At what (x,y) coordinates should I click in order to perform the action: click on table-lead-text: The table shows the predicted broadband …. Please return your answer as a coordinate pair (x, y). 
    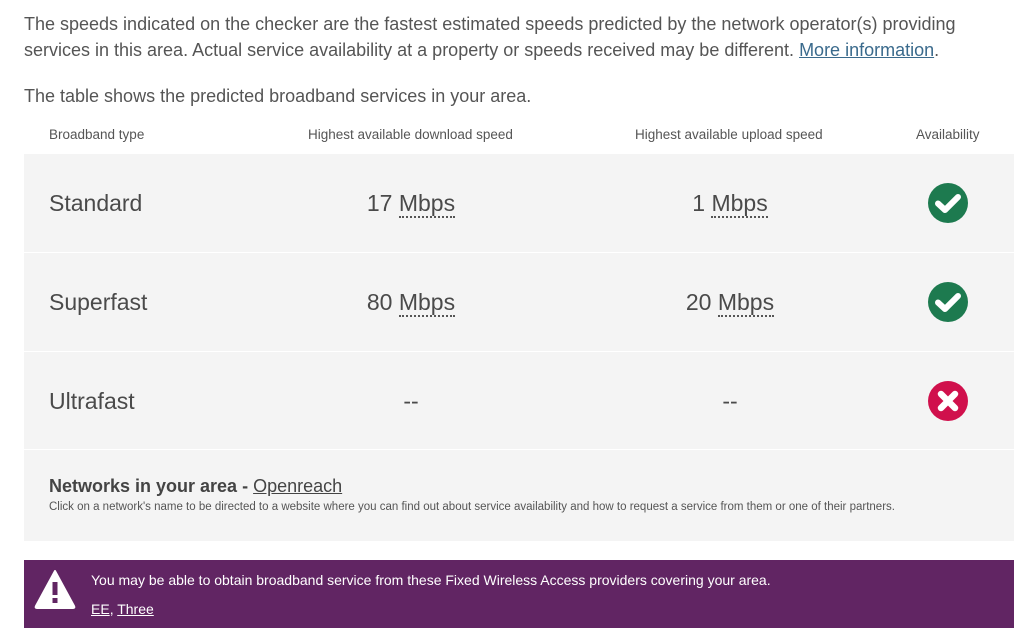
    Looking at the image, I should click on (278, 96).